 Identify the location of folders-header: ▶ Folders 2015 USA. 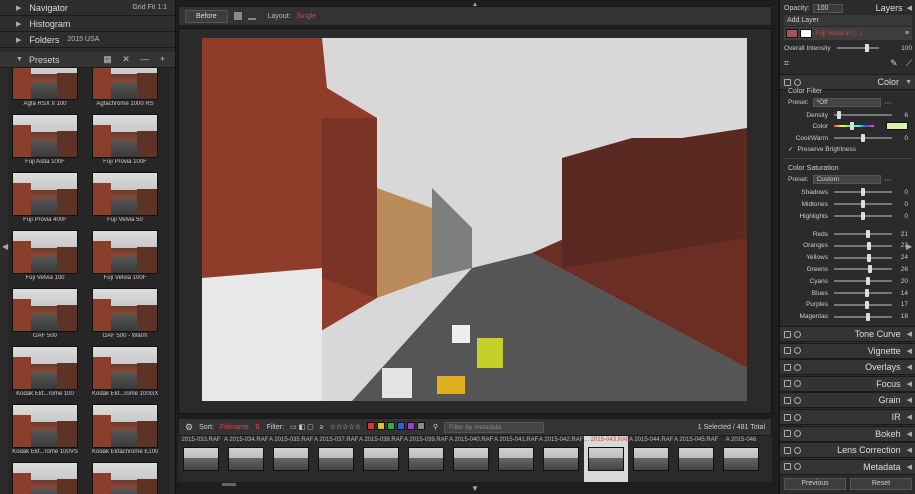
(87, 40).